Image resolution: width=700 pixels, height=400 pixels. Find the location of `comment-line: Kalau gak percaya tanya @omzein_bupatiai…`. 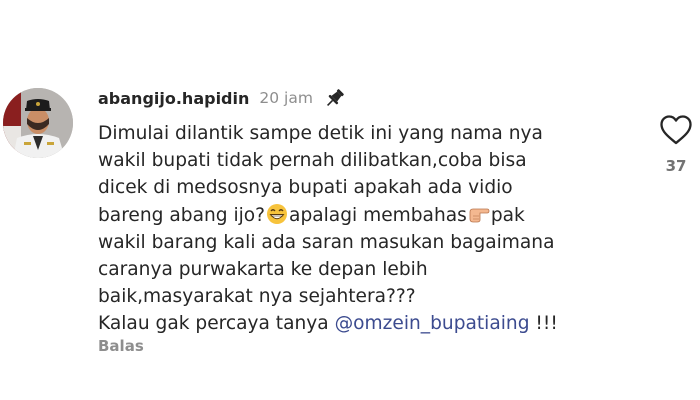

comment-line: Kalau gak percaya tanya @omzein_bupatiai… is located at coordinates (368, 323).